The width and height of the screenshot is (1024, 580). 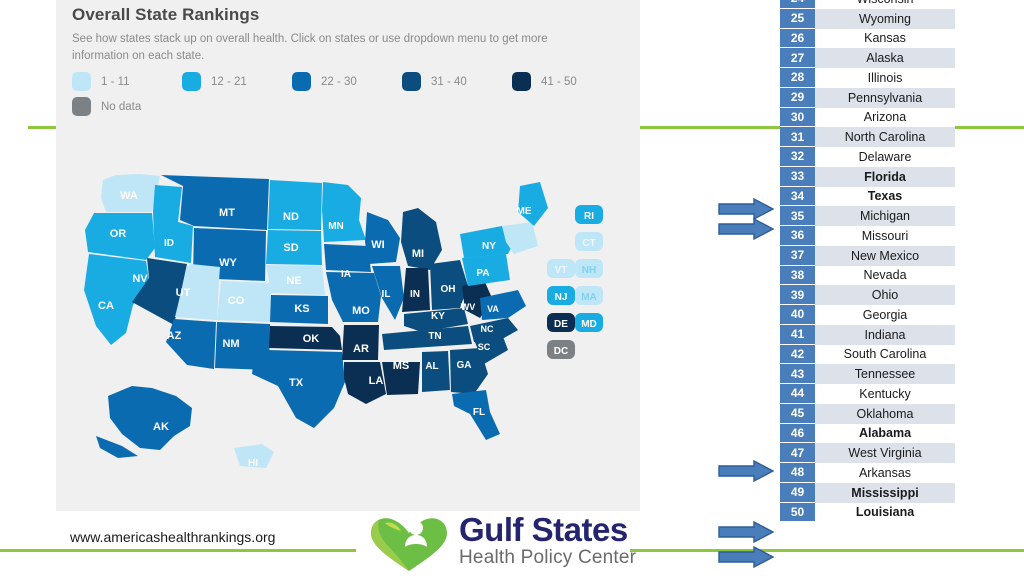 I want to click on table-row: 42 South Carolina, so click(x=867, y=354).